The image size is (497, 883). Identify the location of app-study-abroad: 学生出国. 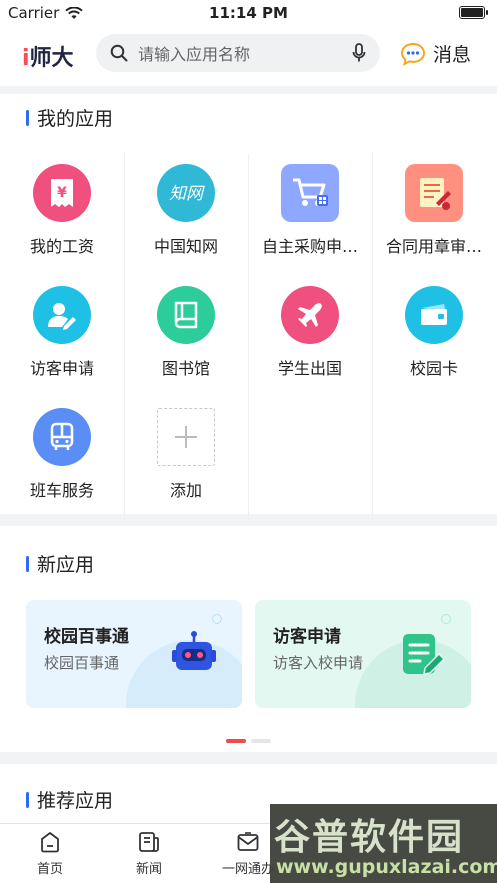
(310, 337).